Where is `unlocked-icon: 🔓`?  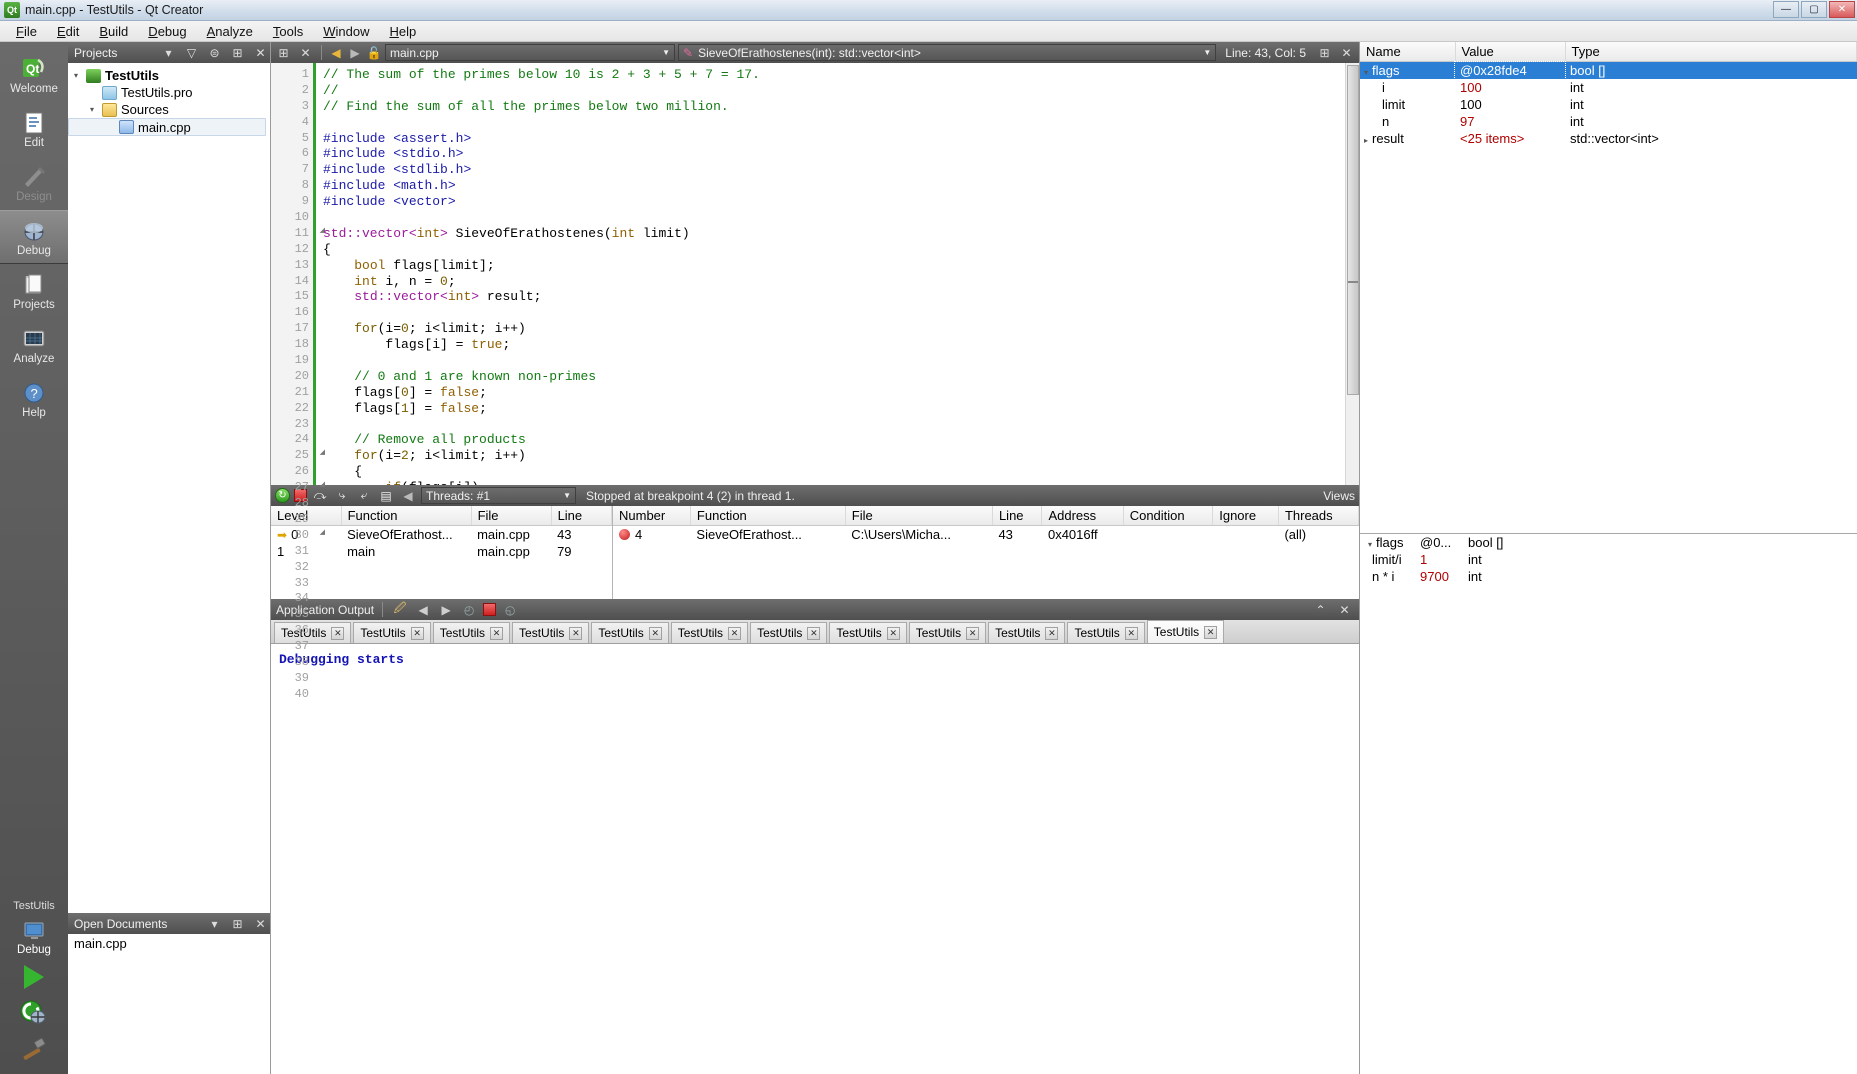
unlocked-icon: 🔓 is located at coordinates (374, 53).